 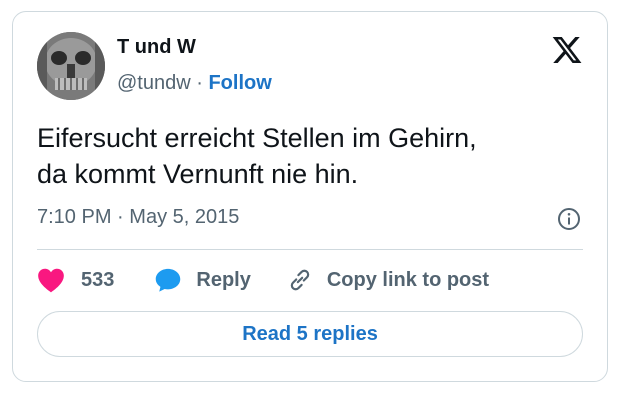 I want to click on author-name: T und W, so click(x=156, y=47).